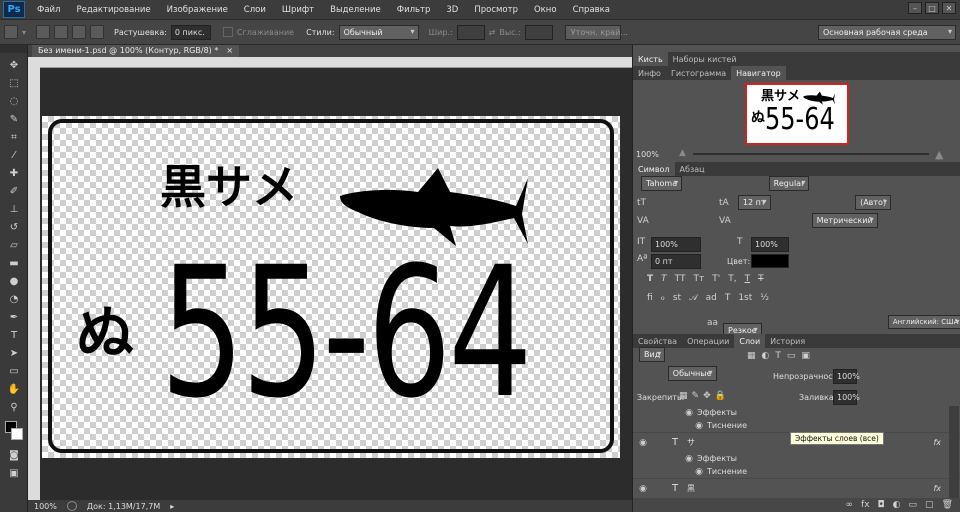 The width and height of the screenshot is (960, 512). What do you see at coordinates (14, 263) in the screenshot?
I see `gradient-icon: ▬` at bounding box center [14, 263].